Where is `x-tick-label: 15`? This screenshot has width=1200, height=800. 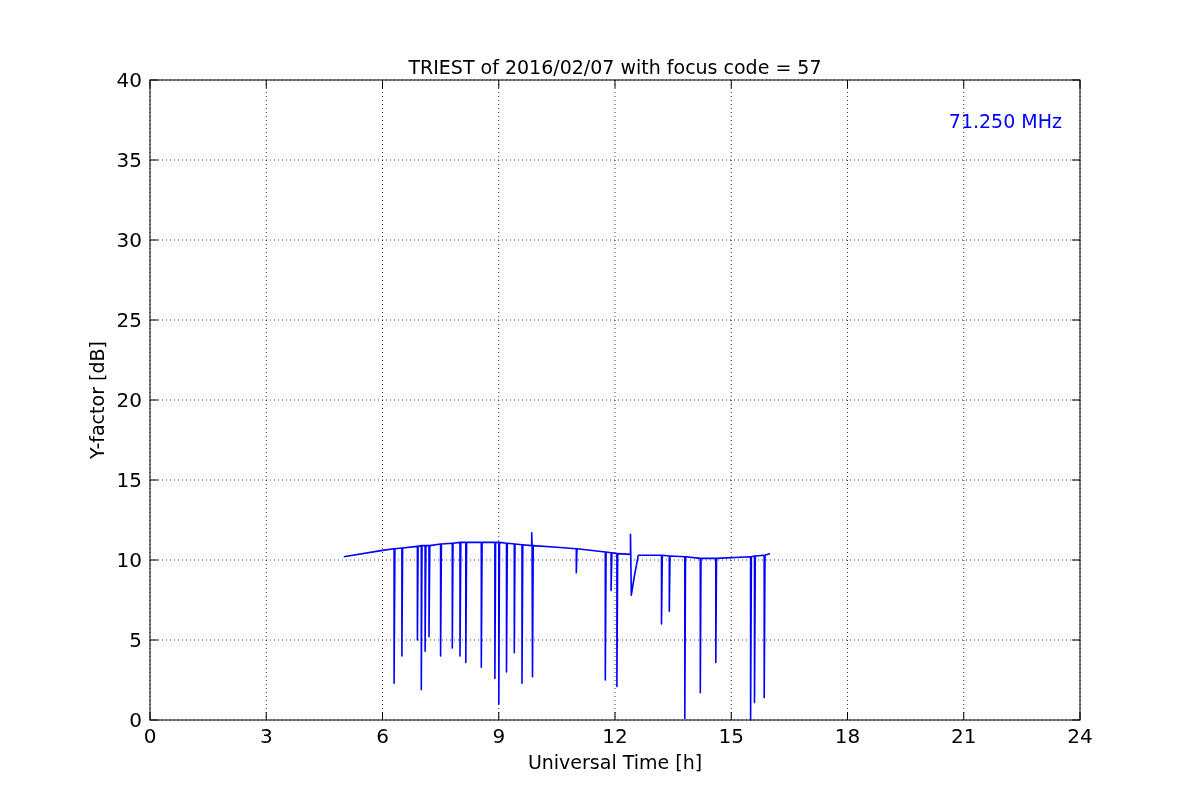
x-tick-label: 15 is located at coordinates (731, 736).